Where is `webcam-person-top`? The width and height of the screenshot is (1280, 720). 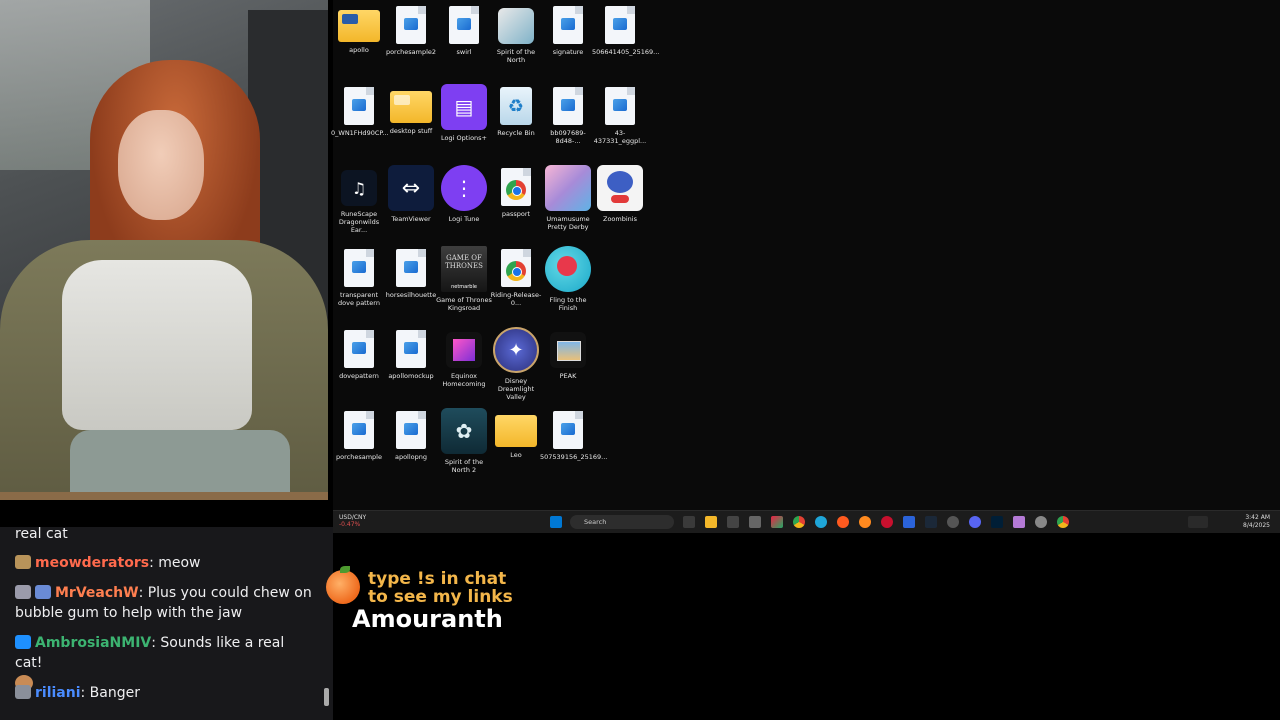
webcam-person-top is located at coordinates (157, 345).